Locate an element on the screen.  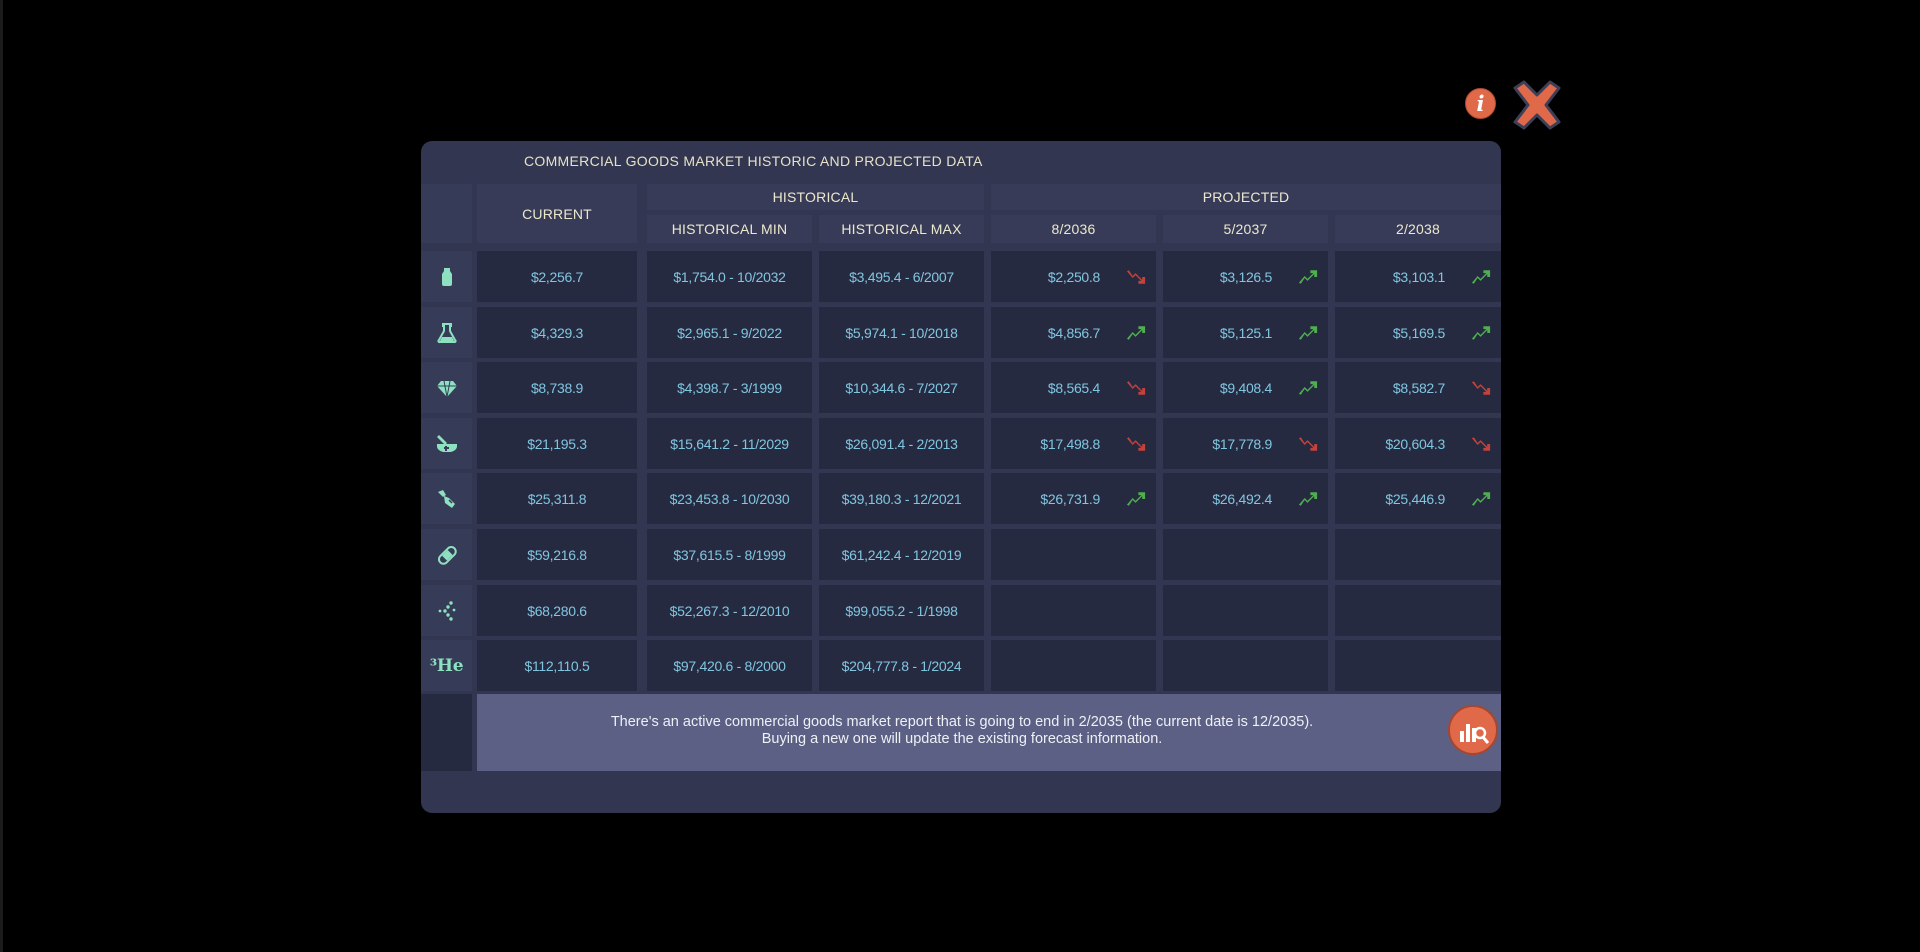
current-price: $112,110.5 is located at coordinates (557, 665).